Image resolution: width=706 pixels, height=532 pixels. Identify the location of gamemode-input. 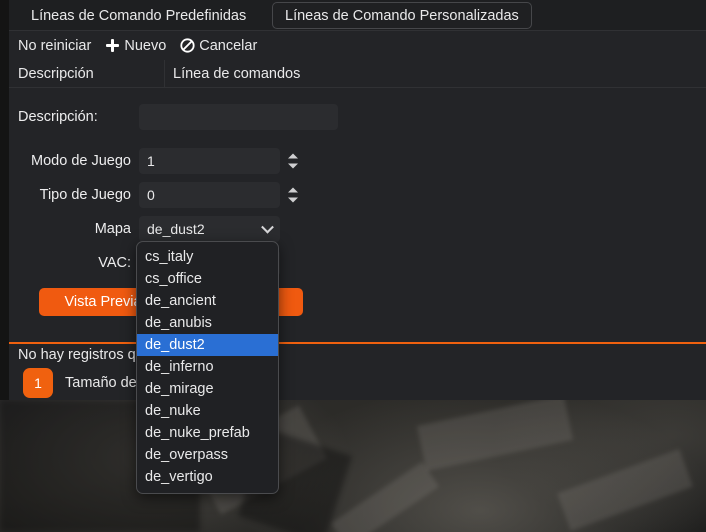
(209, 161).